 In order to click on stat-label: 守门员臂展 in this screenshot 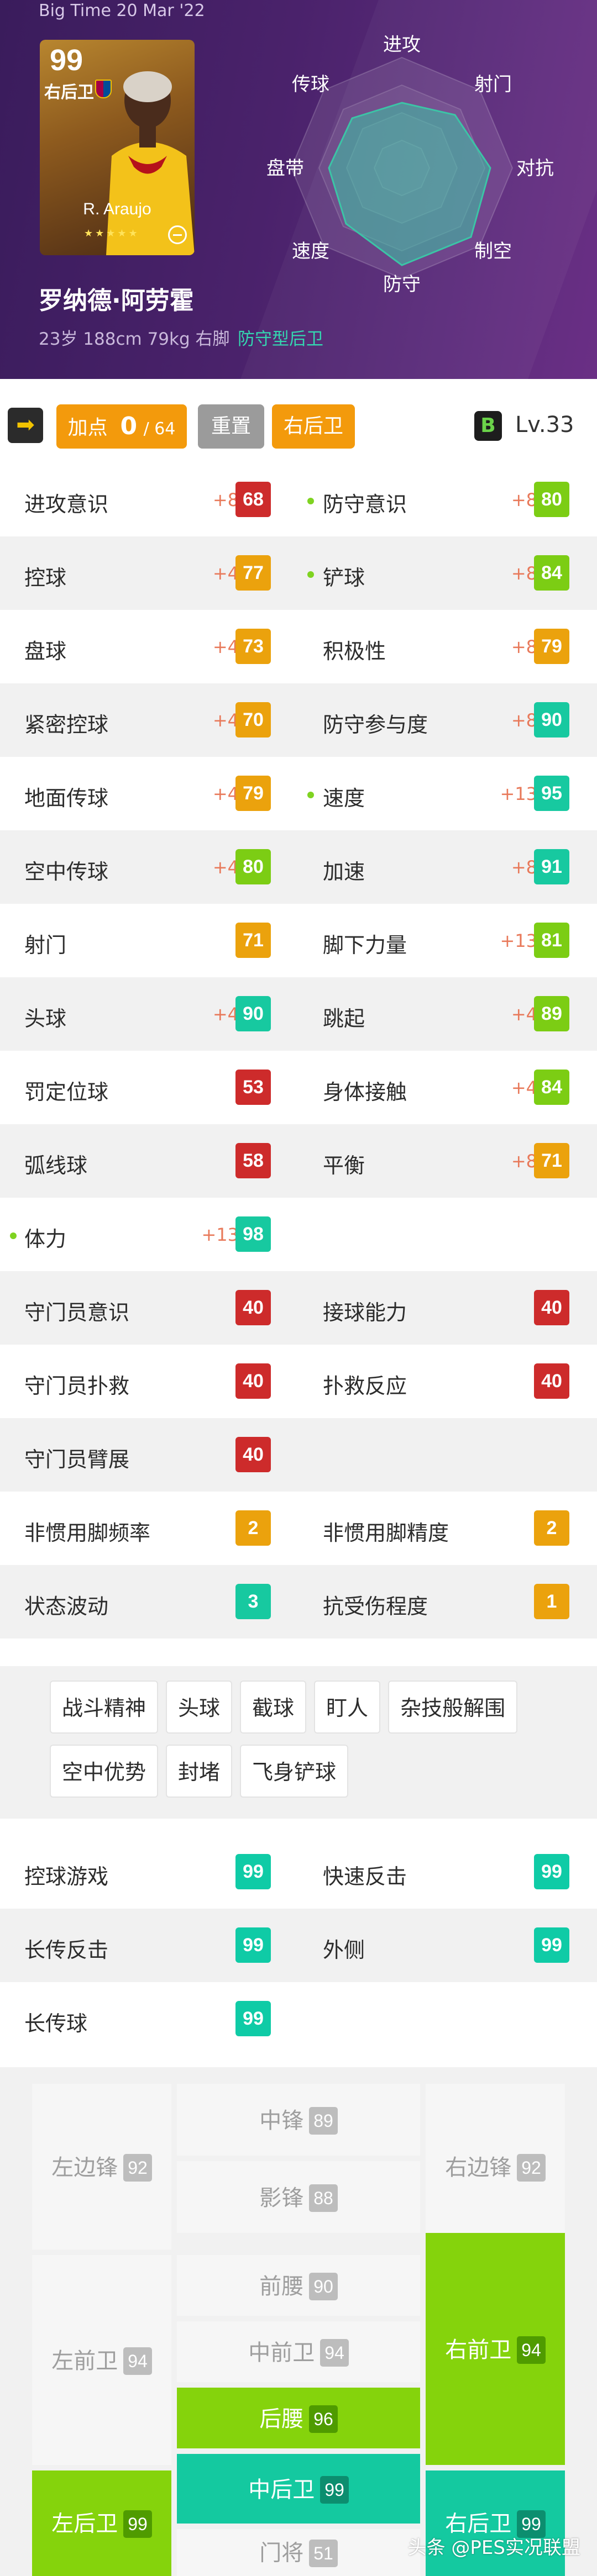, I will do `click(77, 1459)`.